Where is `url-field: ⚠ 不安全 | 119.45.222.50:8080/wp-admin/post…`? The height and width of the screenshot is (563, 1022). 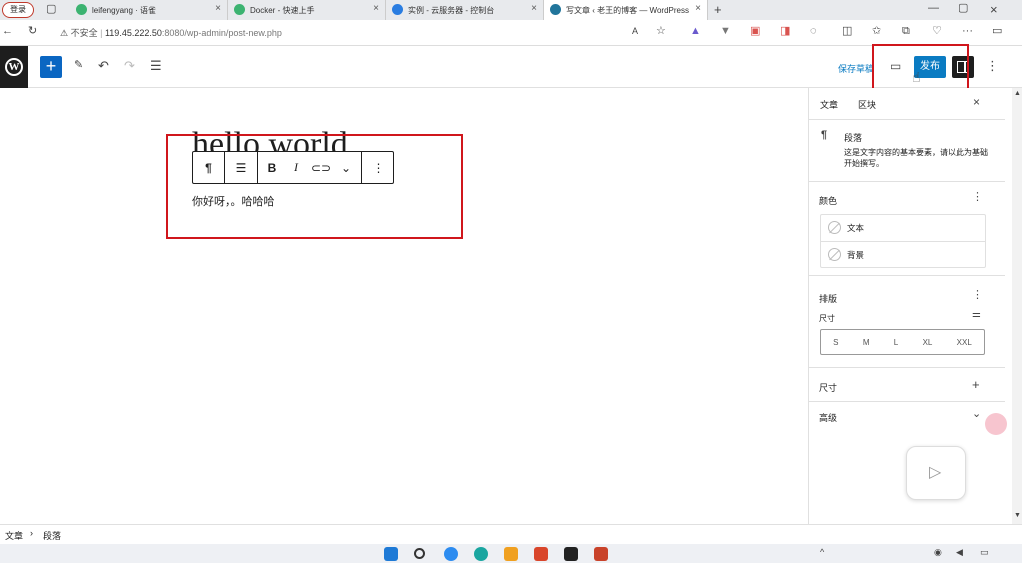 url-field: ⚠ 不安全 | 119.45.222.50:8080/wp-admin/post… is located at coordinates (370, 33).